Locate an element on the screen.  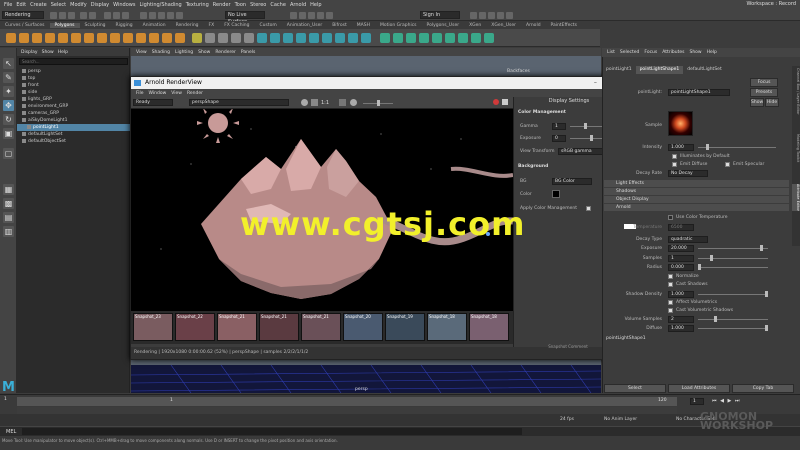
poly-gear-icon is located at coordinates (167, 38).